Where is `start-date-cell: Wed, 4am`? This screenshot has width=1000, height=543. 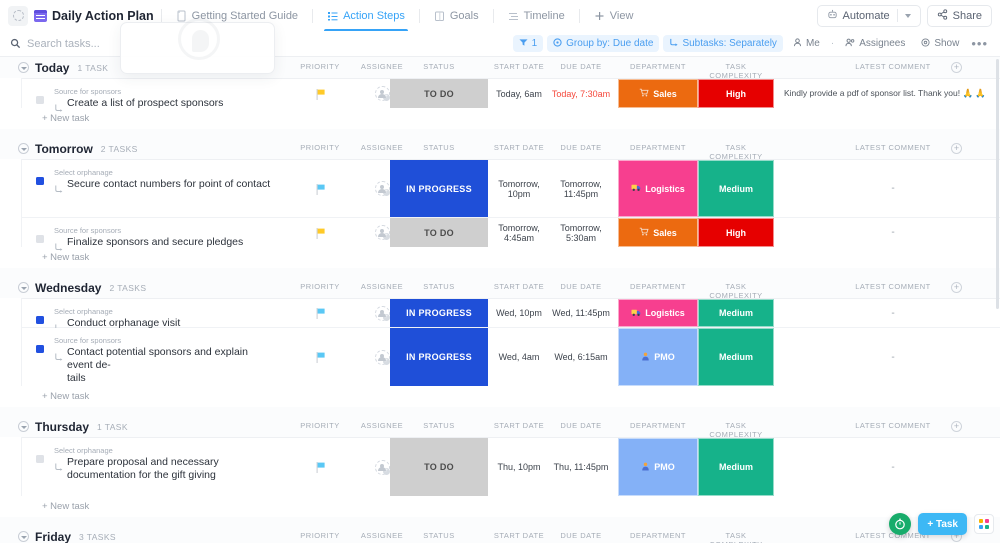
start-date-cell: Wed, 4am is located at coordinates (519, 357).